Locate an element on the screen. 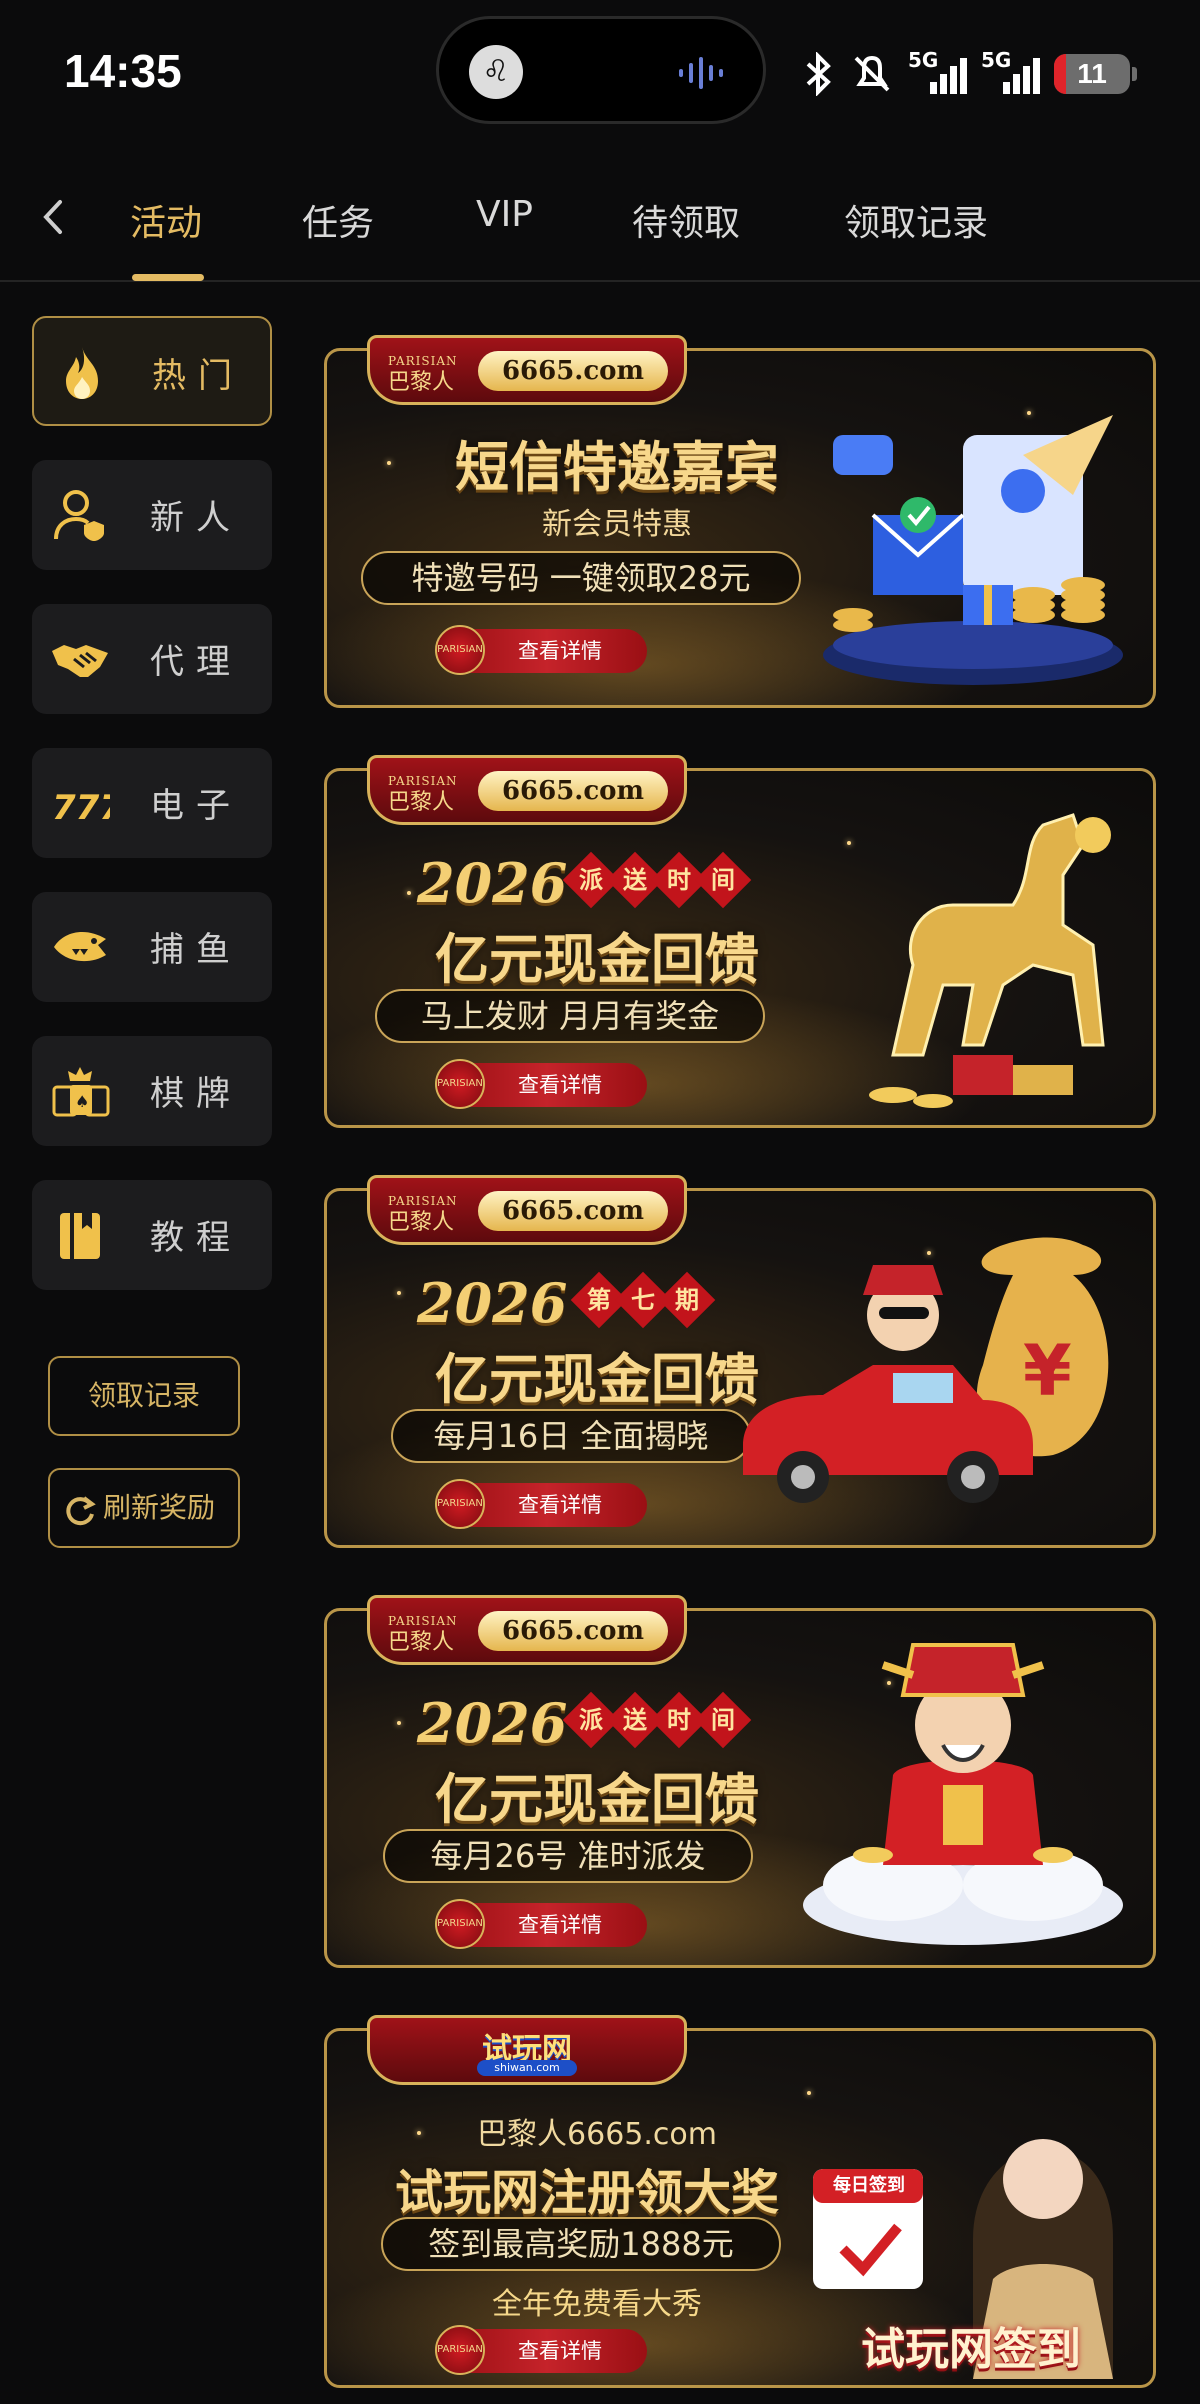  tab-vip: VIP is located at coordinates (504, 224).